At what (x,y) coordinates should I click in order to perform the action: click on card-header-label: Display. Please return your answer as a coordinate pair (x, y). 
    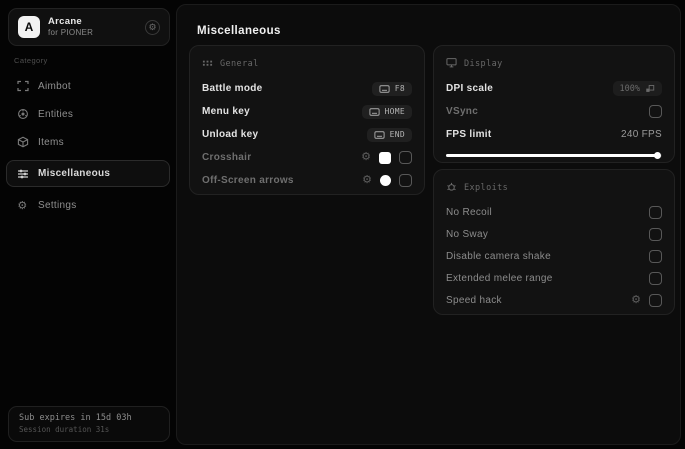
    Looking at the image, I should click on (483, 64).